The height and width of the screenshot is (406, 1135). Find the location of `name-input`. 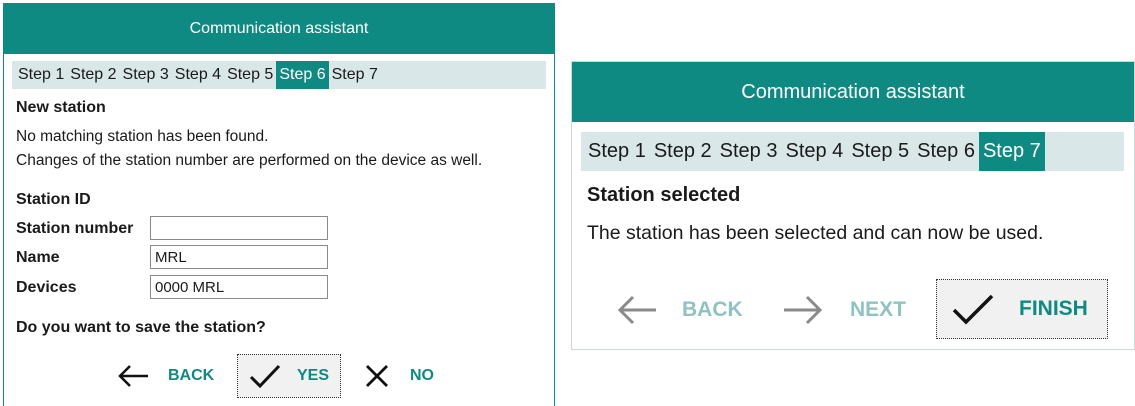

name-input is located at coordinates (239, 257).